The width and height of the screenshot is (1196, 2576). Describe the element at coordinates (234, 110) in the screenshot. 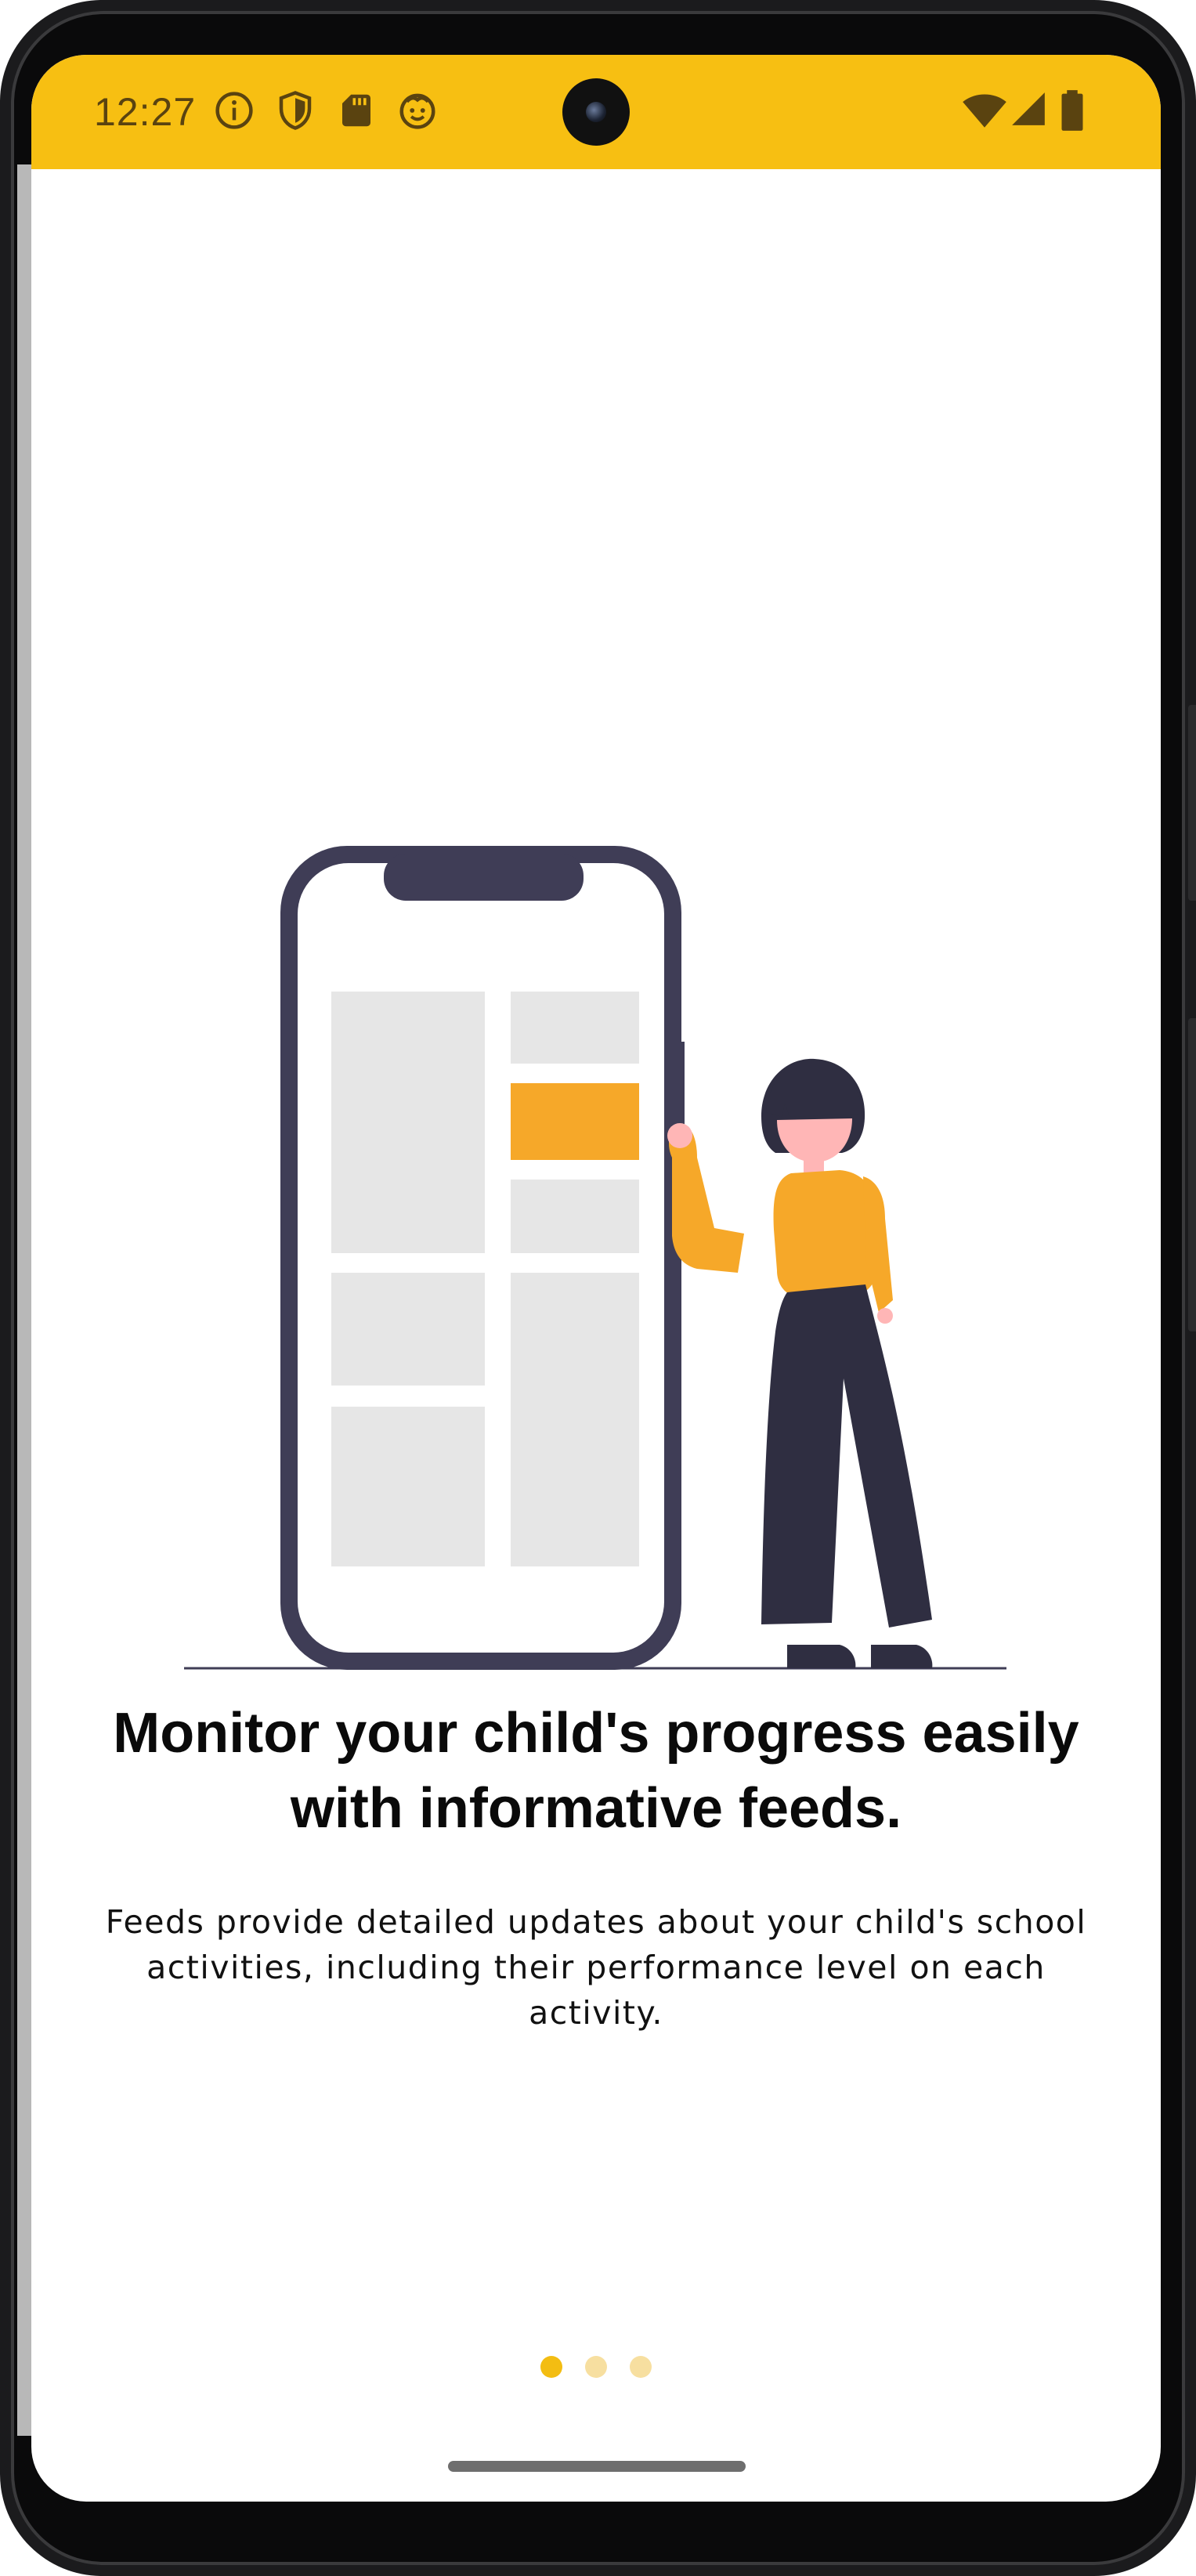

I see `info-icon` at that location.